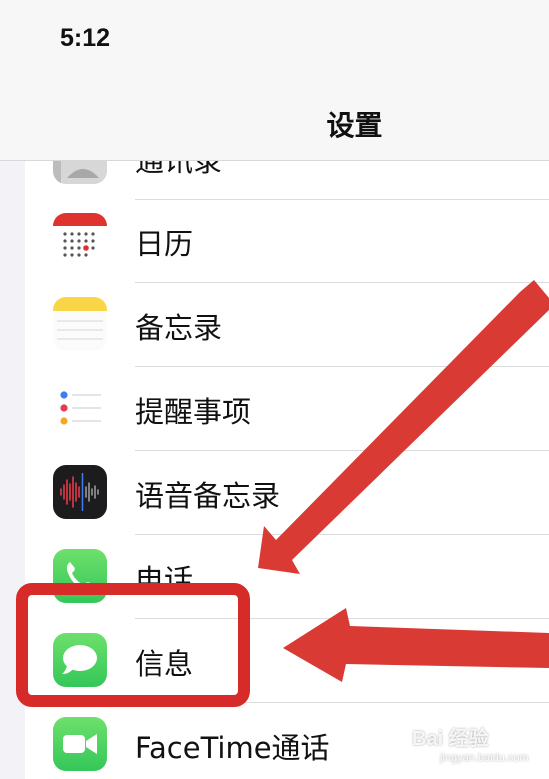 Image resolution: width=549 pixels, height=779 pixels. What do you see at coordinates (80, 408) in the screenshot?
I see `reminders-icon` at bounding box center [80, 408].